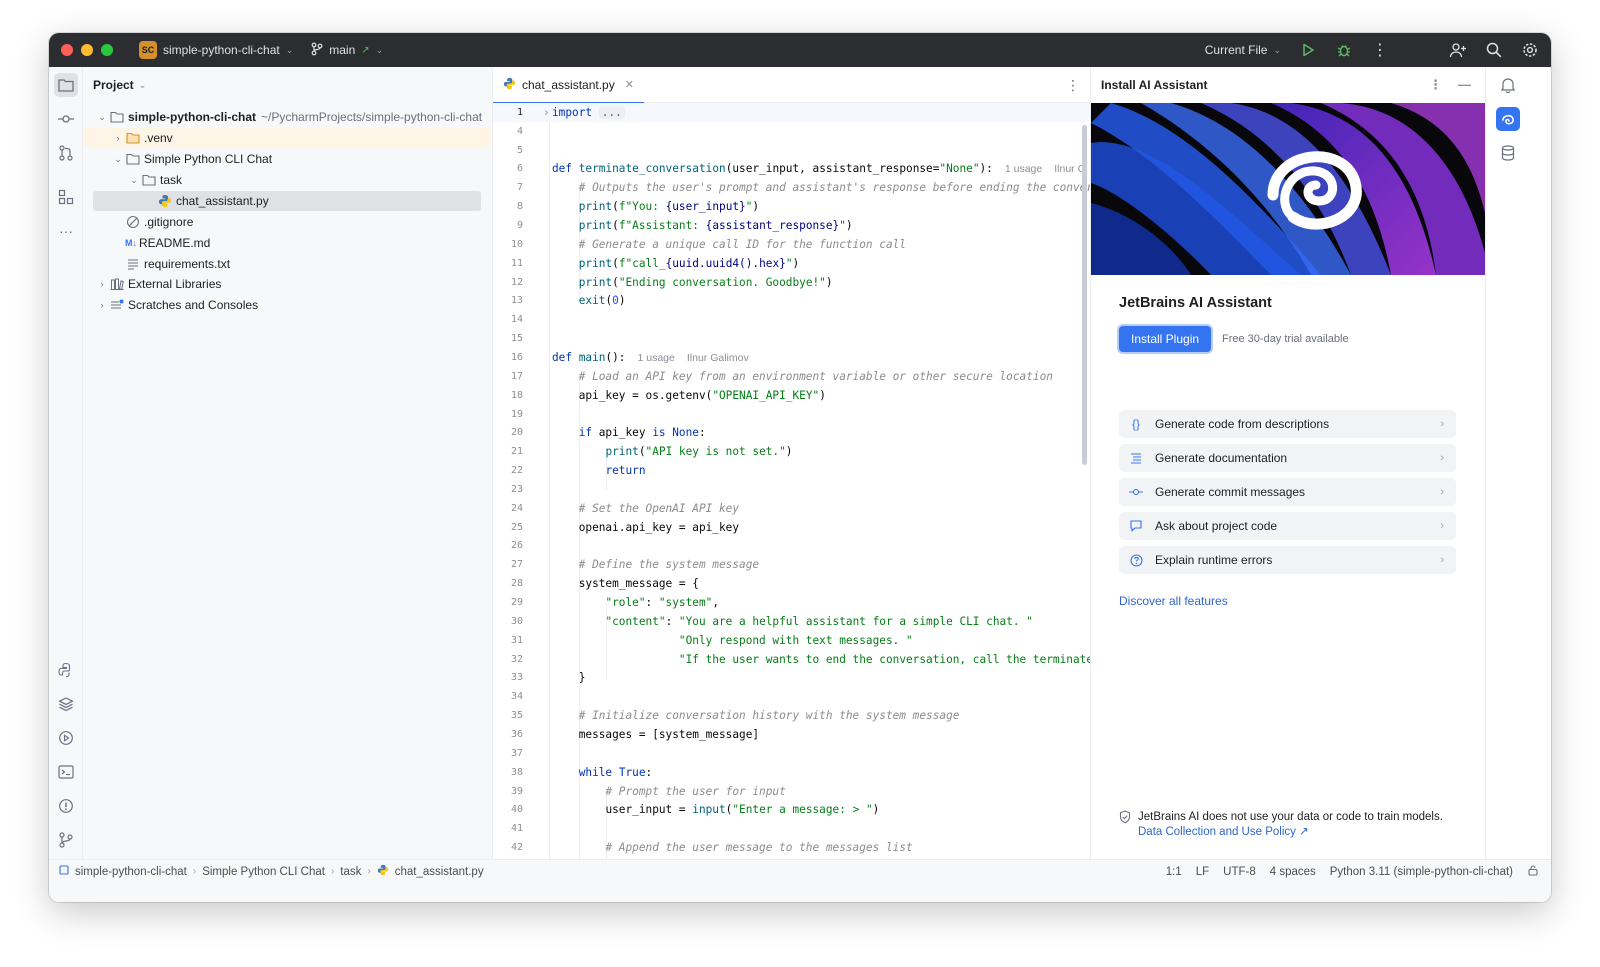 This screenshot has width=1600, height=967. What do you see at coordinates (614, 603) in the screenshot?
I see `code-line: 29 "role": "system",` at bounding box center [614, 603].